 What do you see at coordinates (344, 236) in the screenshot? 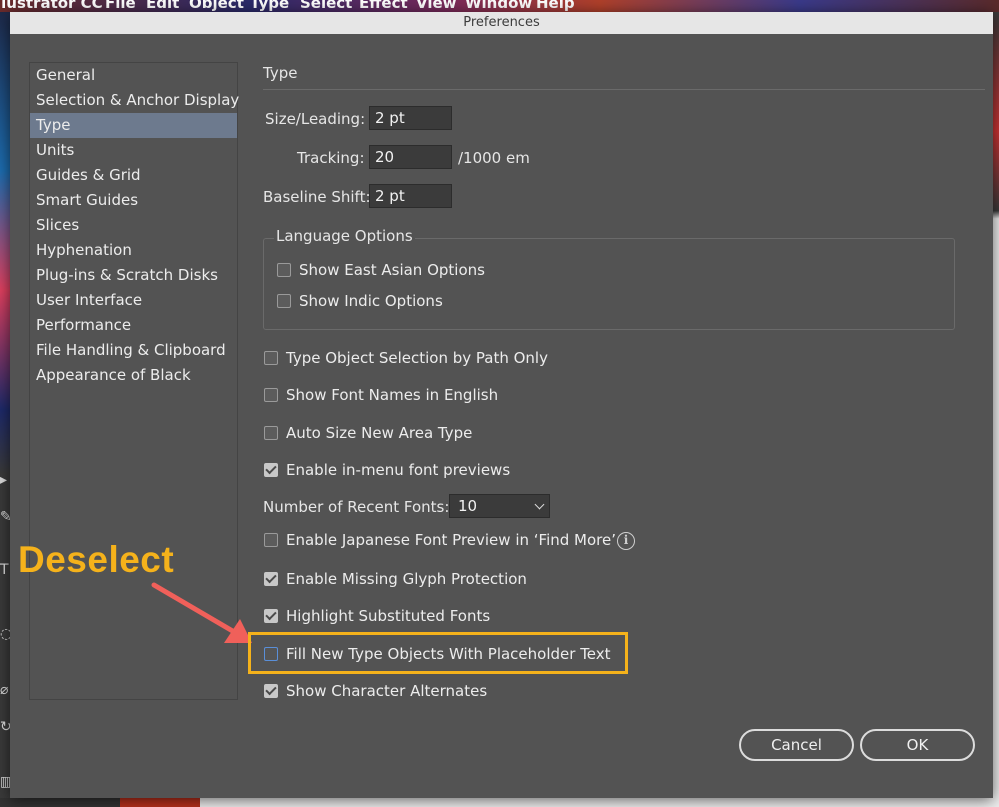
I see `language-options-legend: Language Options` at bounding box center [344, 236].